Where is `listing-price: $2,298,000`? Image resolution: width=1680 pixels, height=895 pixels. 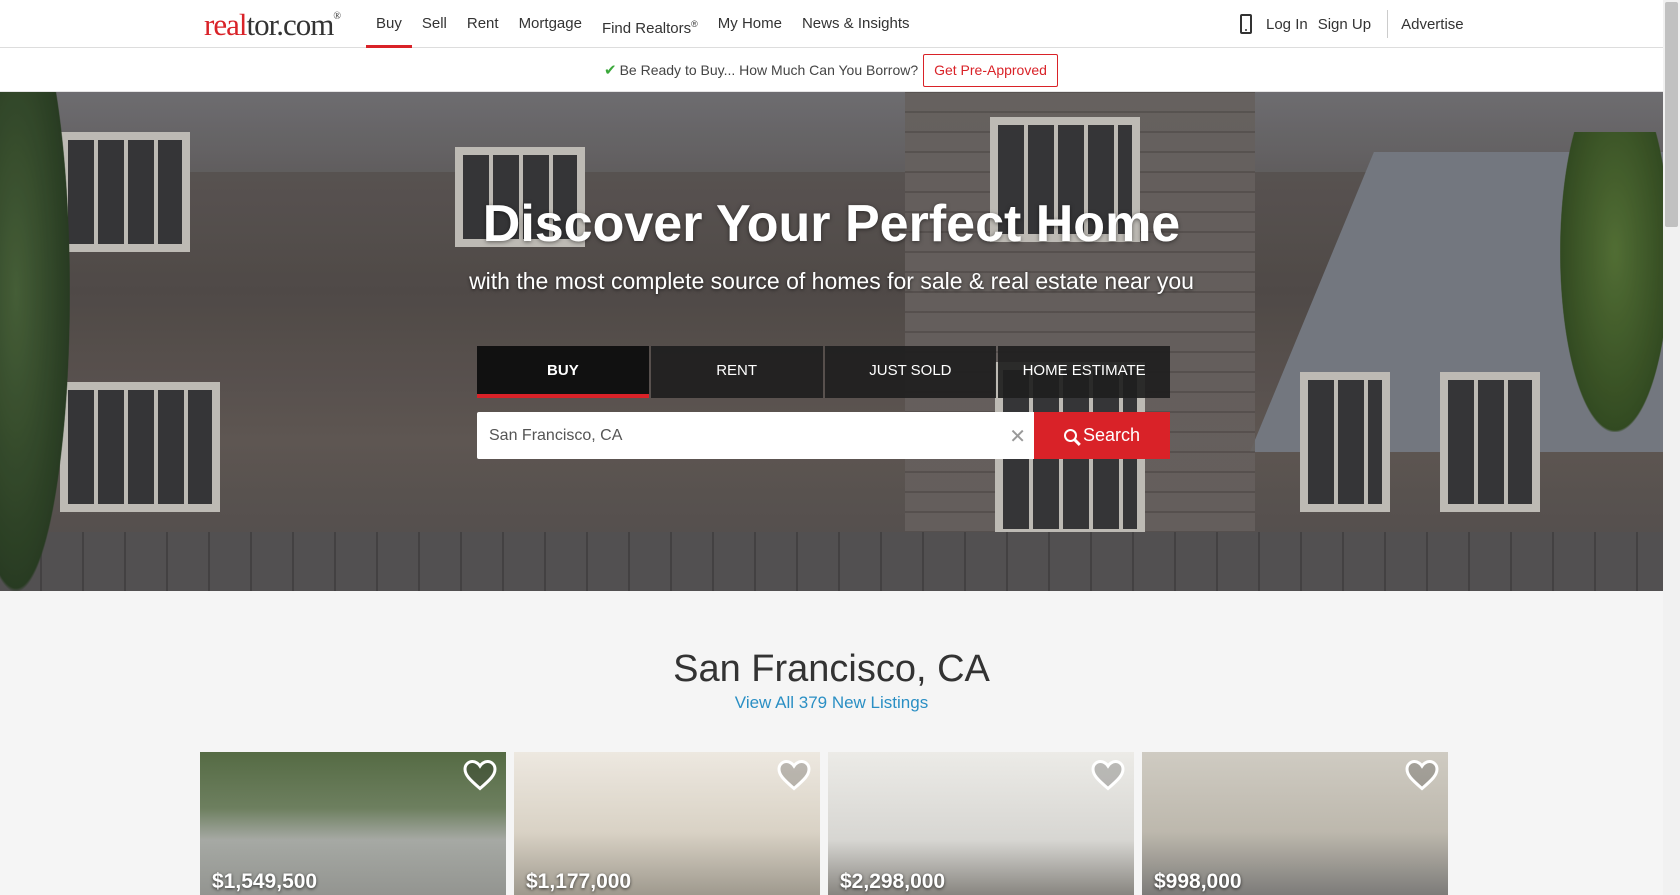
listing-price: $2,298,000 is located at coordinates (893, 881).